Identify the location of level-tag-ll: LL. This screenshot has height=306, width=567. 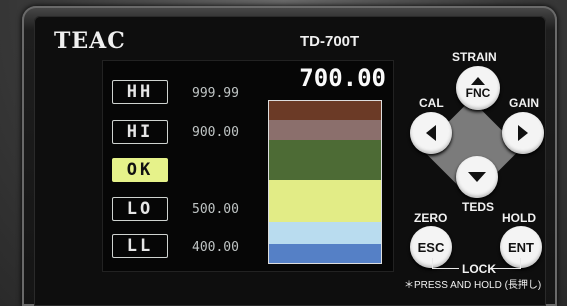
(140, 246).